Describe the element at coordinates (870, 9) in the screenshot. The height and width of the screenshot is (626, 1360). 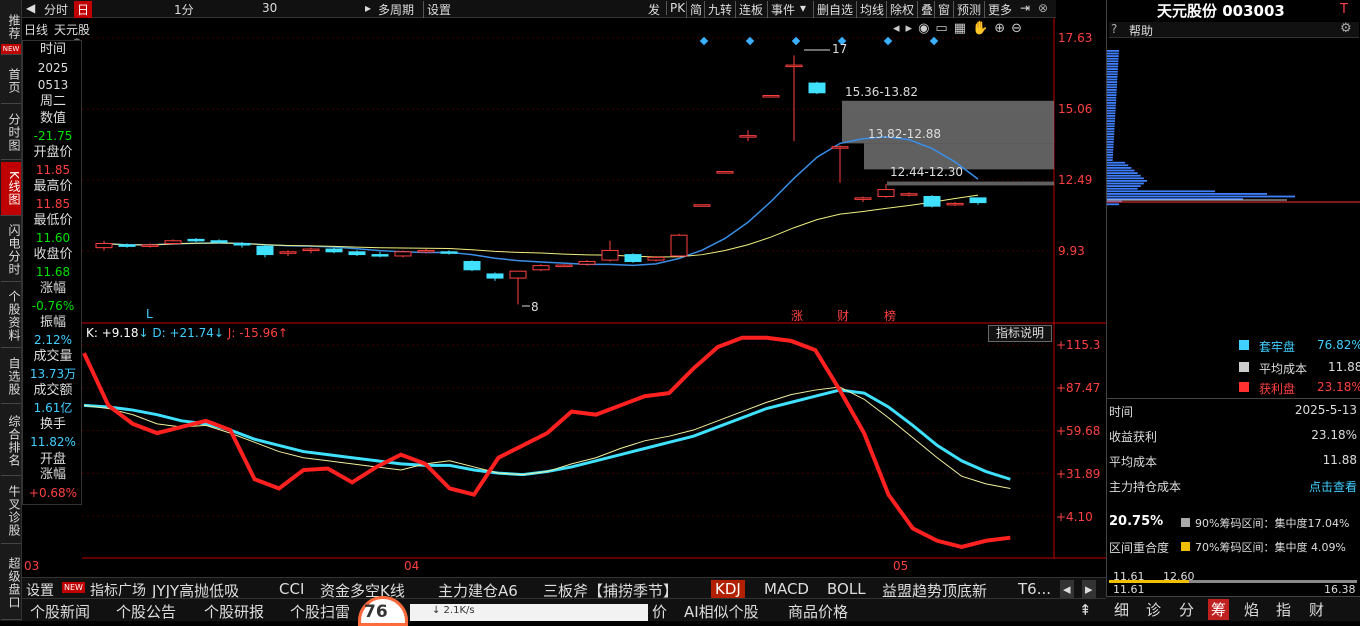
I see `toolbar-ma: 均线` at that location.